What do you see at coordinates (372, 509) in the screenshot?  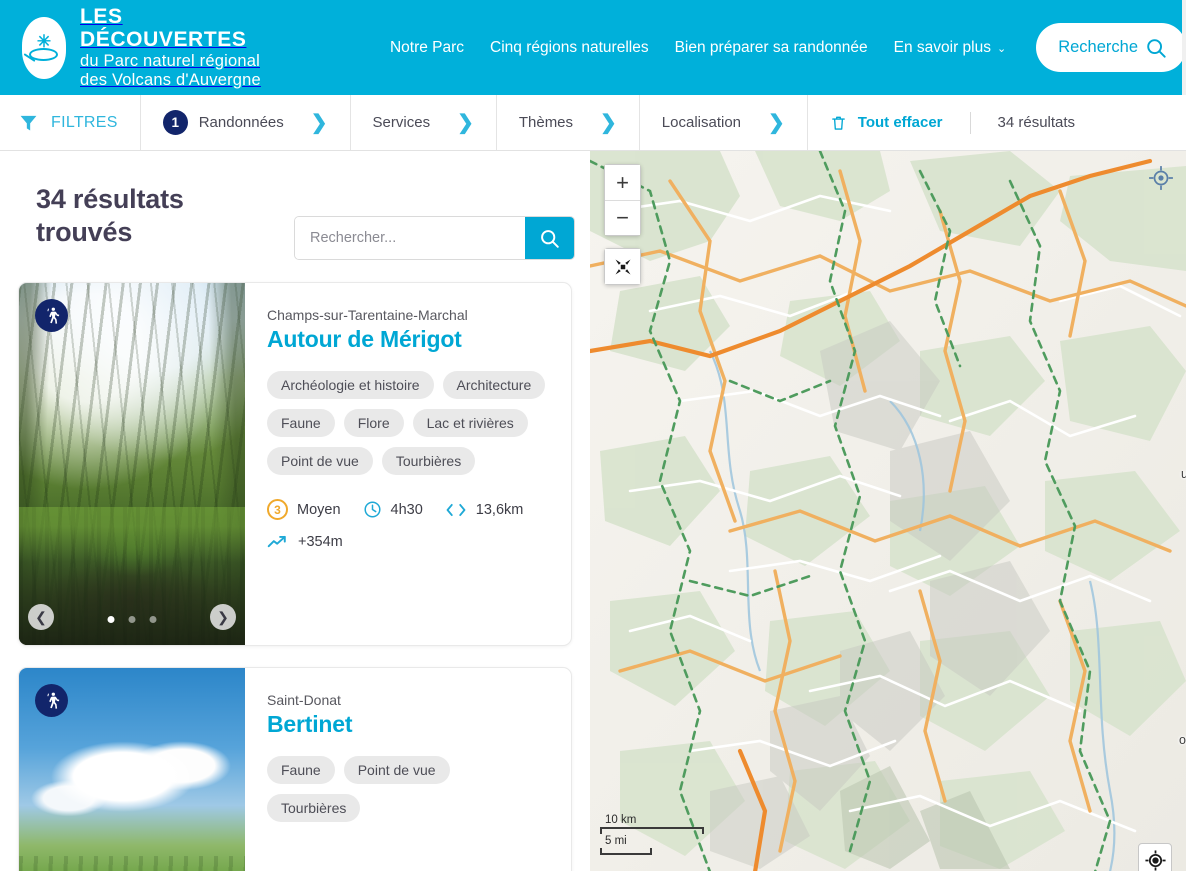 I see `clock-icon` at bounding box center [372, 509].